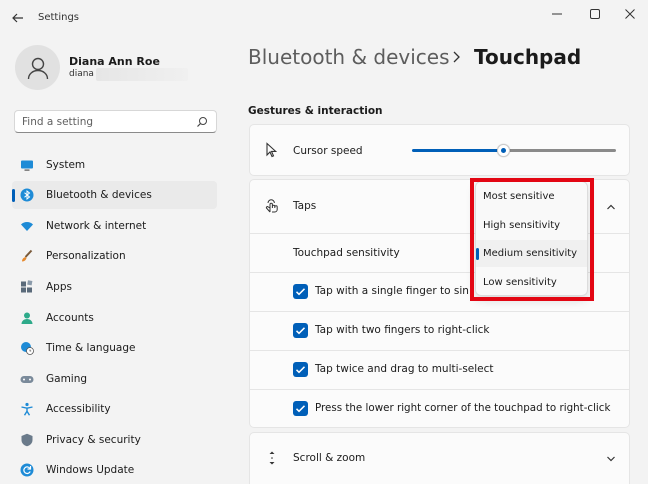 Image resolution: width=648 pixels, height=484 pixels. What do you see at coordinates (611, 207) in the screenshot?
I see `chevron-up-icon` at bounding box center [611, 207].